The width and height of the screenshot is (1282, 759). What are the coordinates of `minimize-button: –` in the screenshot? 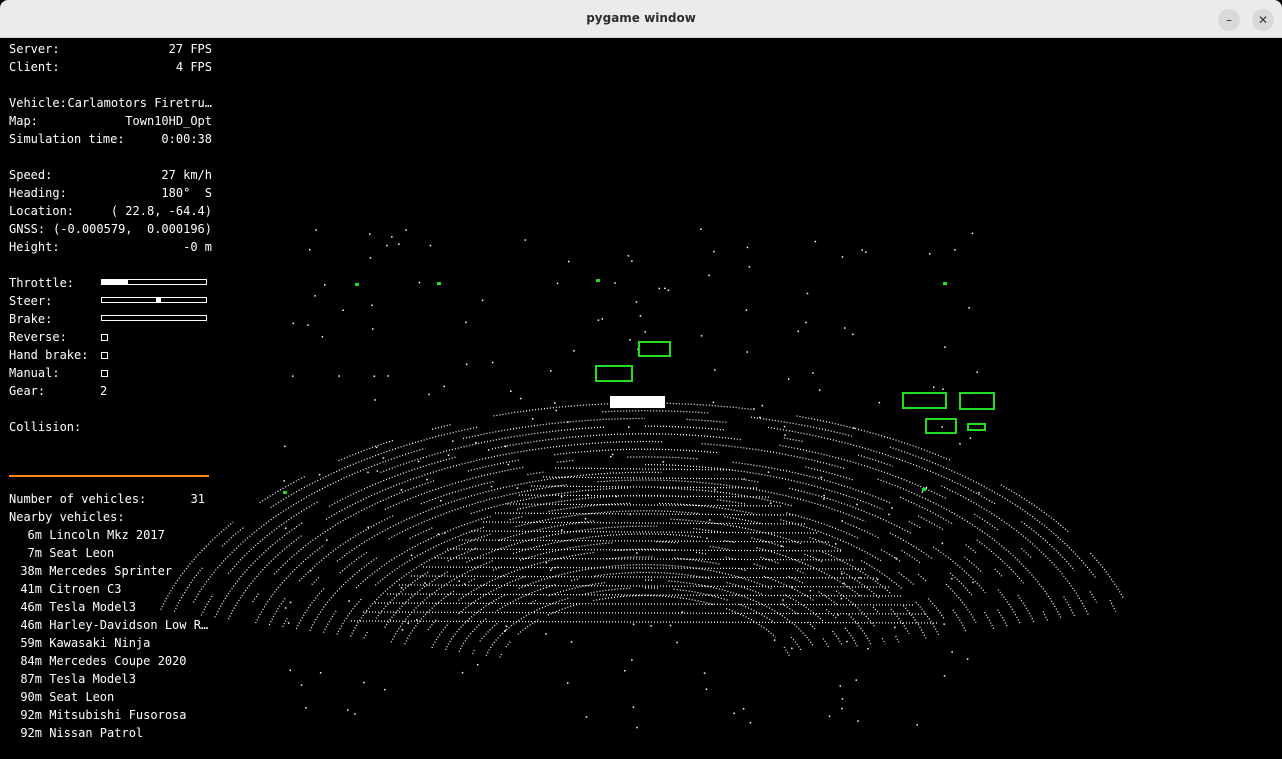 It's located at (1229, 20).